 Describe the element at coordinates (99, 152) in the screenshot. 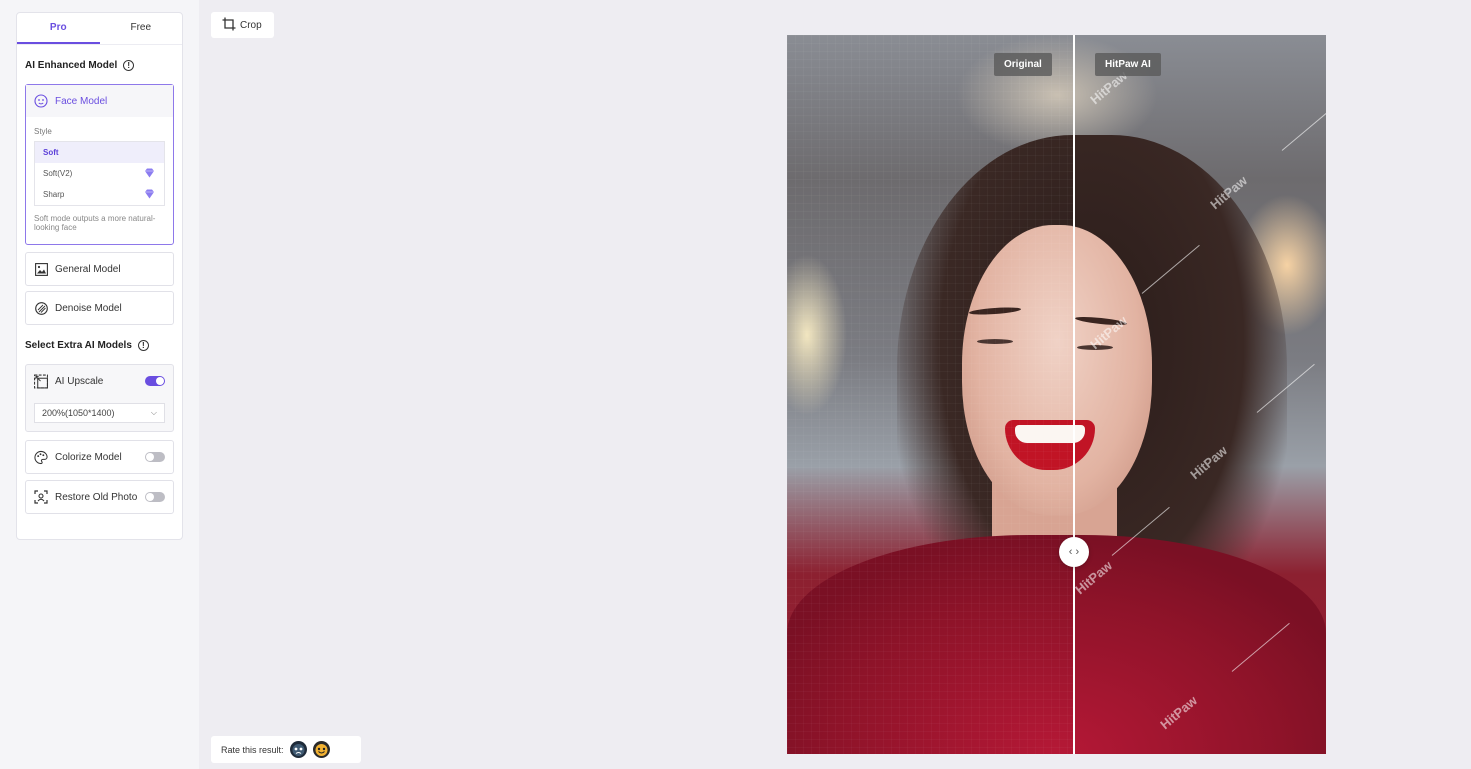

I see `style-option-soft: Soft` at that location.